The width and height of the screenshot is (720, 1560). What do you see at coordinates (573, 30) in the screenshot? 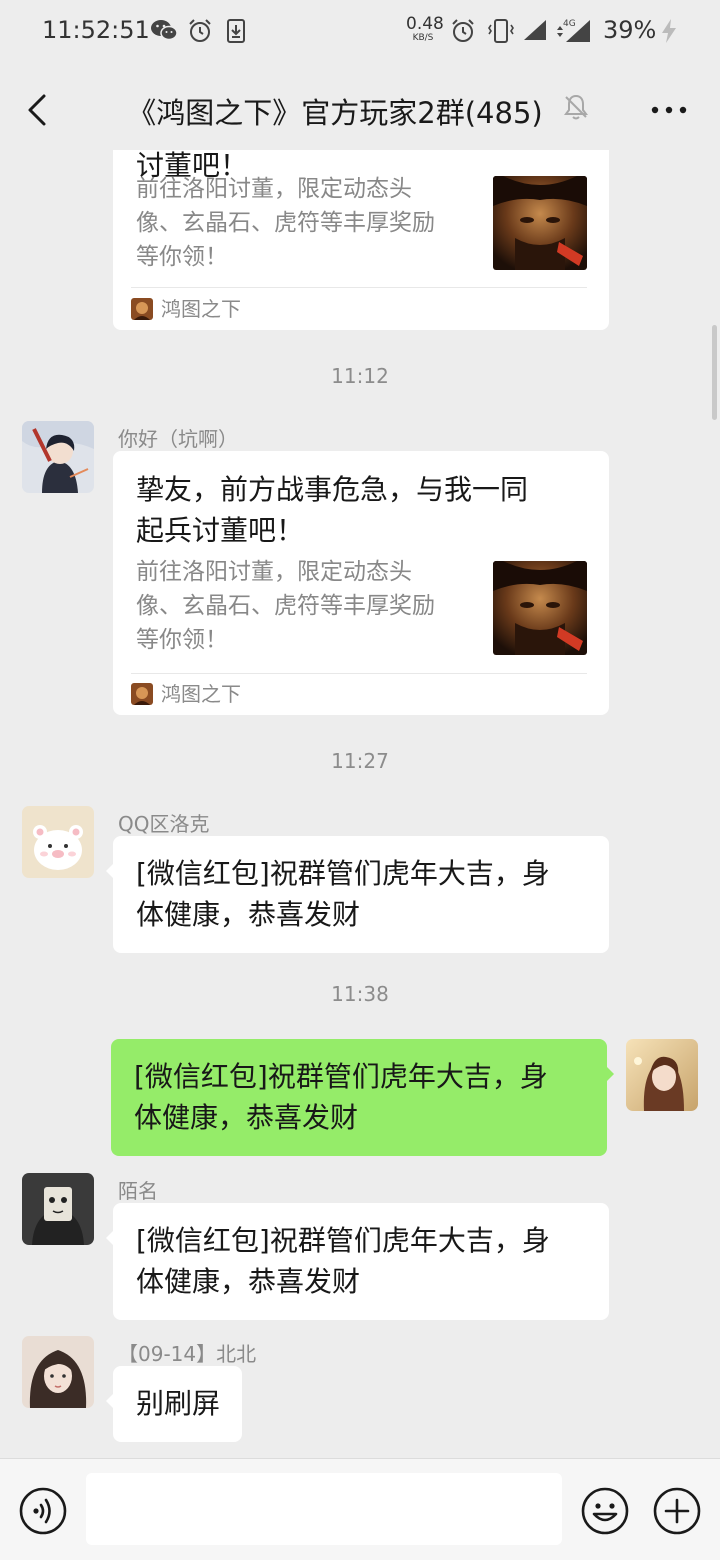
I see `signal-4g-icon: 4G` at bounding box center [573, 30].